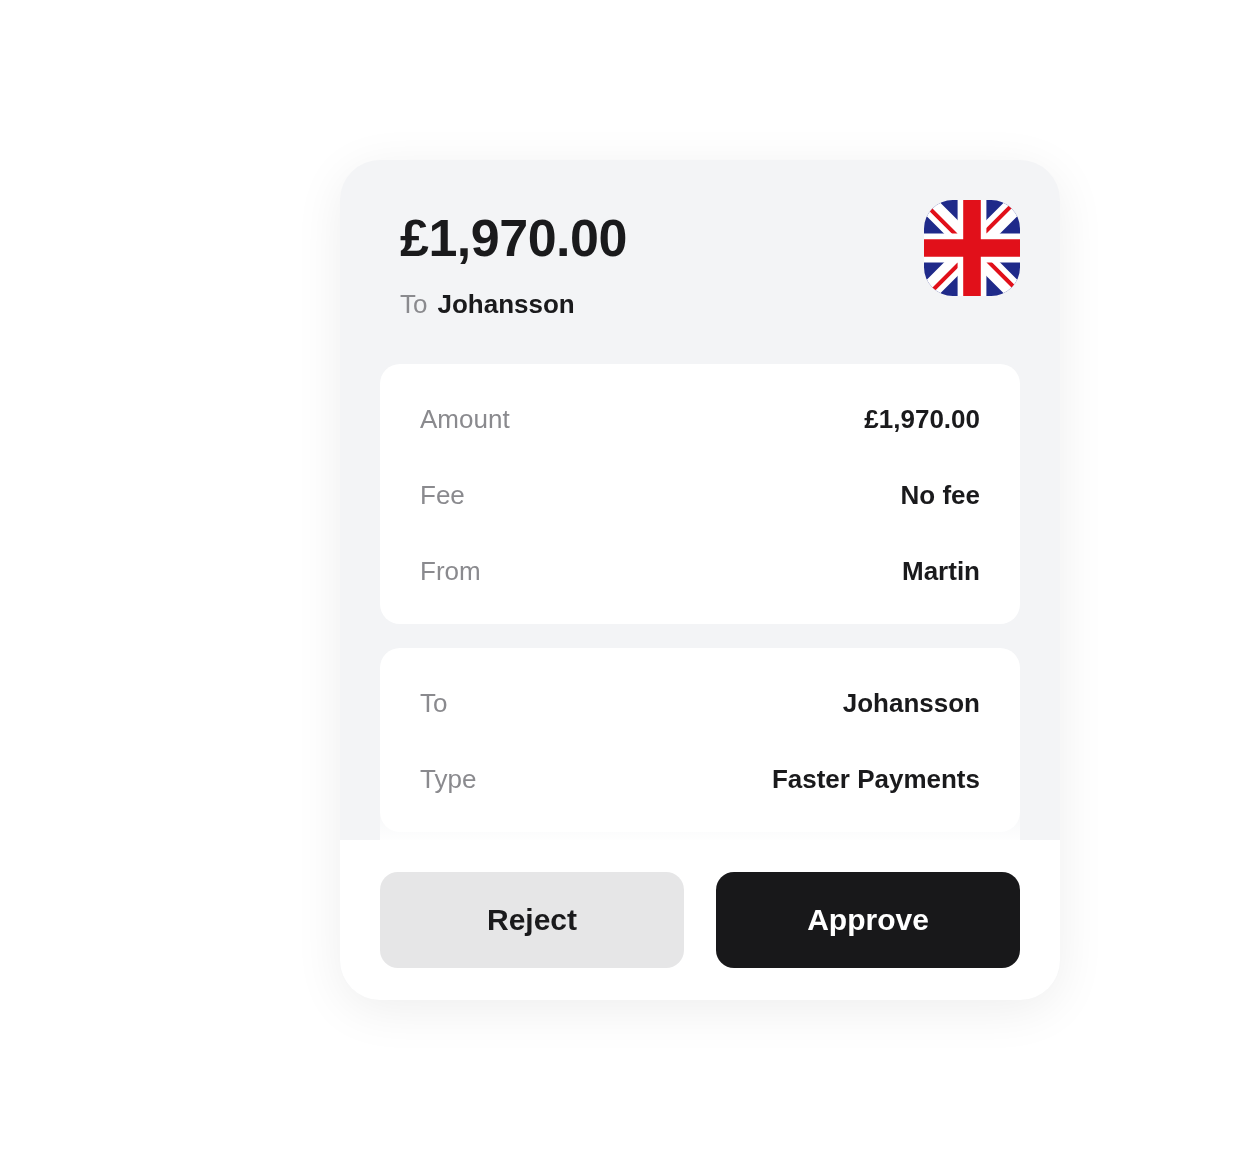 This screenshot has height=1160, width=1240. I want to click on detail-label: Amount, so click(465, 419).